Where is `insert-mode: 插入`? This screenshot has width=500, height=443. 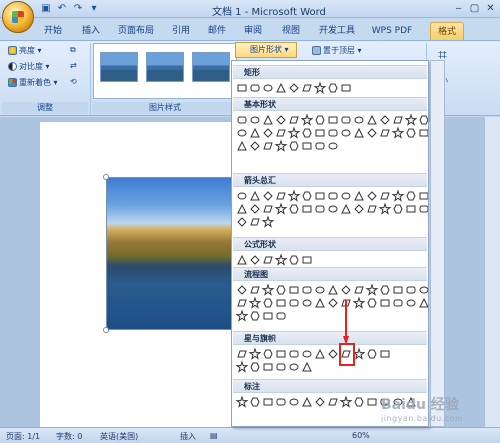 insert-mode: 插入 is located at coordinates (188, 436).